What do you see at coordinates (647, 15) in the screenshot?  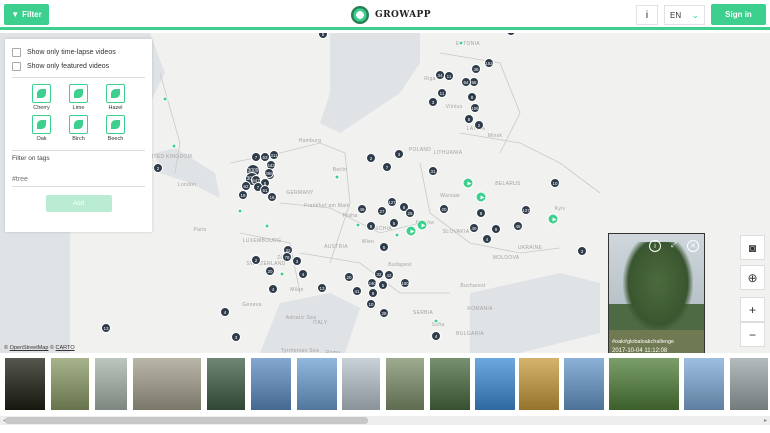 I see `info-button: i` at bounding box center [647, 15].